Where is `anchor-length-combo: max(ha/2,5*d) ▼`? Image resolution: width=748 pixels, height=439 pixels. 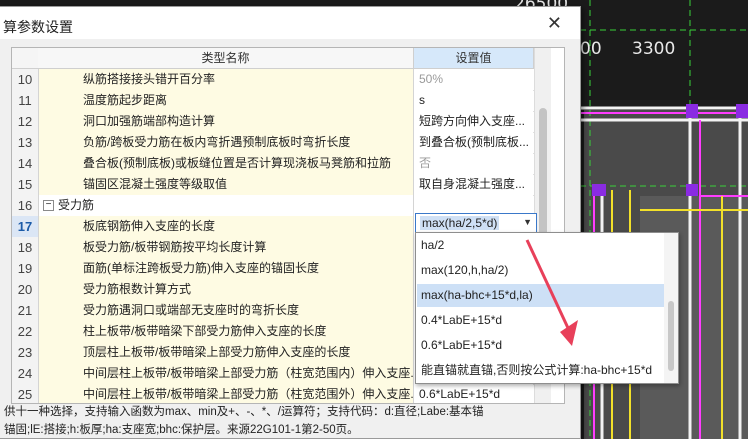
anchor-length-combo: max(ha/2,5*d) ▼ is located at coordinates (476, 223).